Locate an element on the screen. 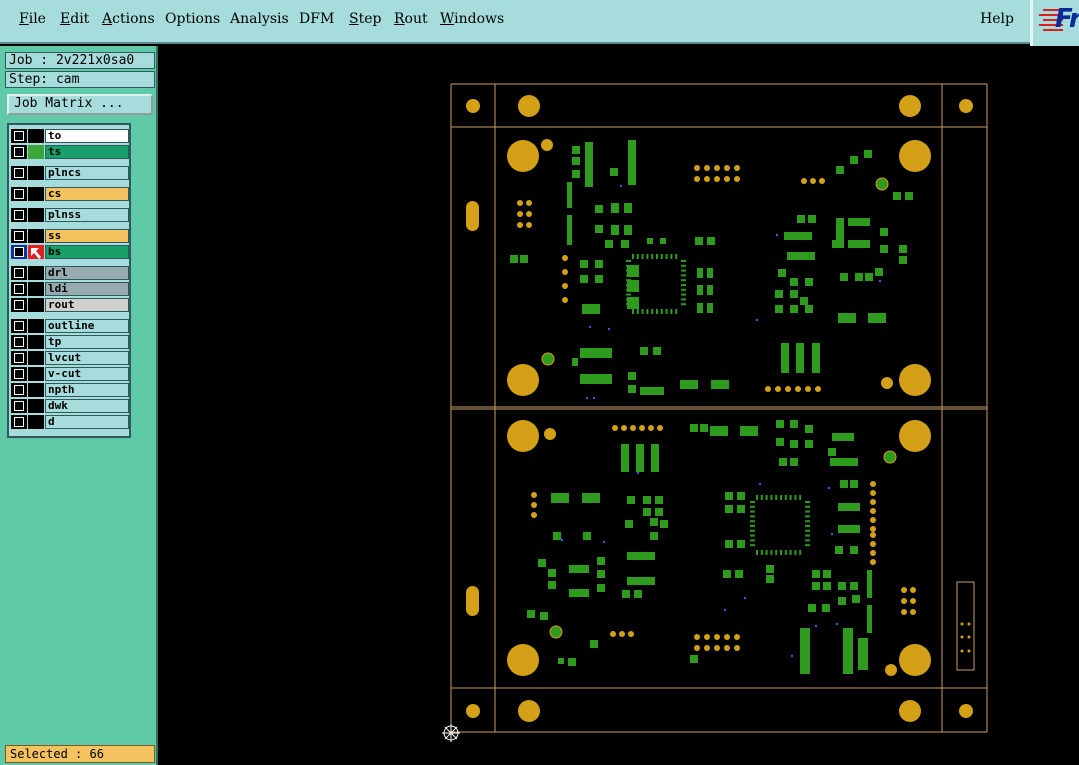  layer-name: ts is located at coordinates (87, 152).